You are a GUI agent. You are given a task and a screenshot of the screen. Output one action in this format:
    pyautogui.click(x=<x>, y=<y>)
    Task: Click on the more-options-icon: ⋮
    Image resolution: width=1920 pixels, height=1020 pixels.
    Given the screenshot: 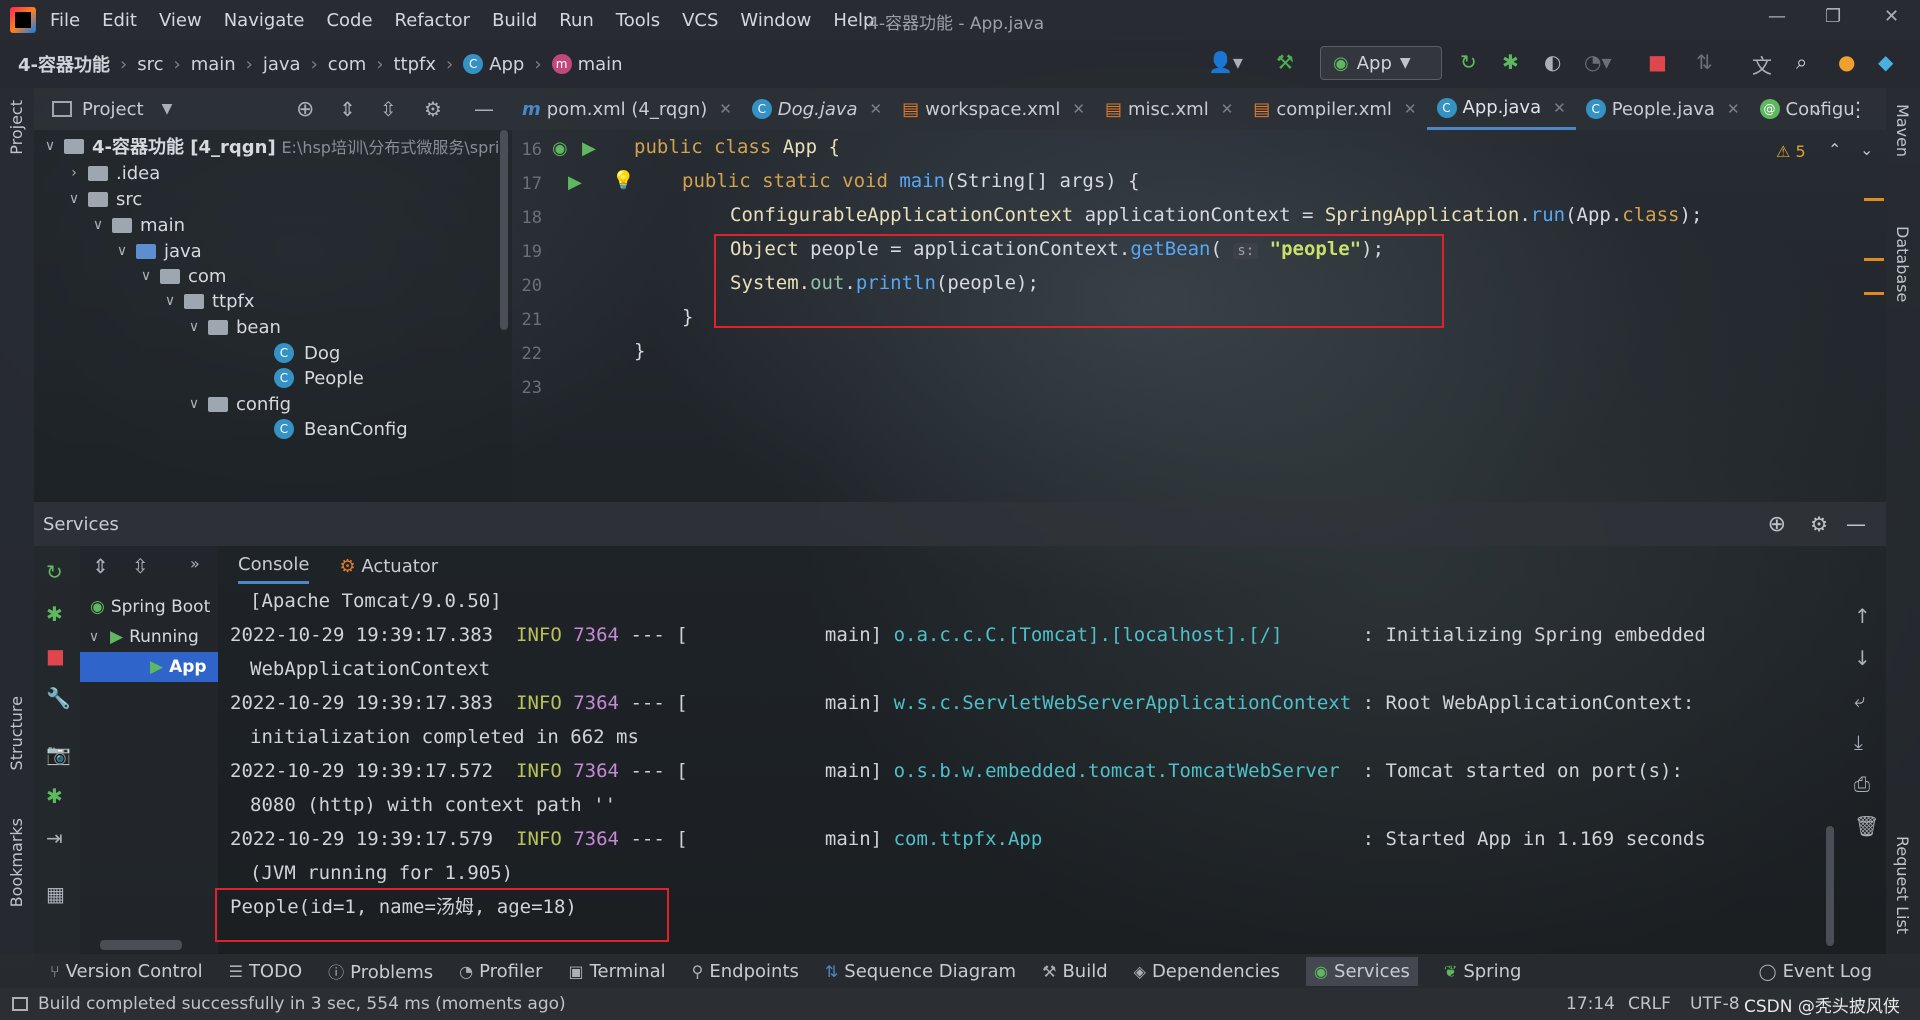 What is the action you would take?
    pyautogui.click(x=1858, y=109)
    